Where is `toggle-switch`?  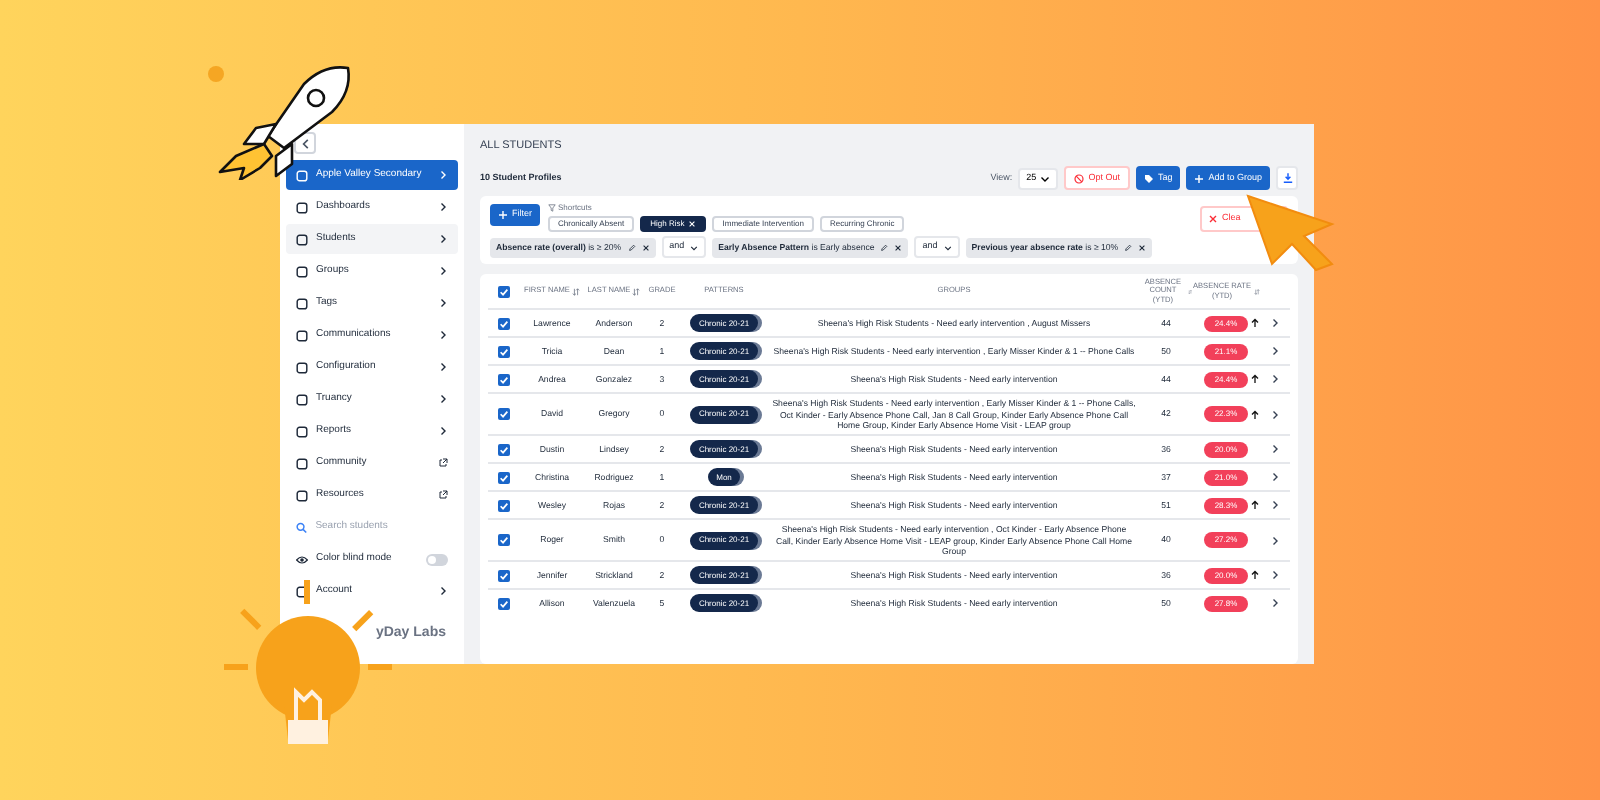 toggle-switch is located at coordinates (437, 560).